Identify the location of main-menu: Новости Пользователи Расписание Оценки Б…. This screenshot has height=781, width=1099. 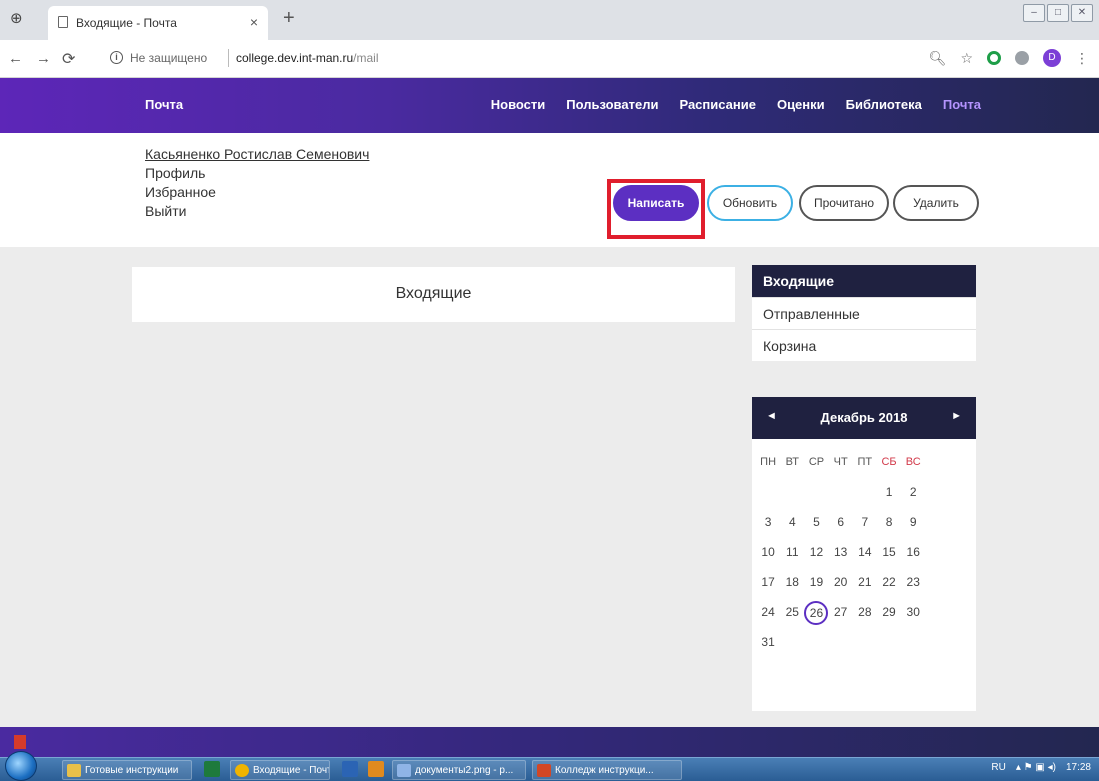
(736, 104).